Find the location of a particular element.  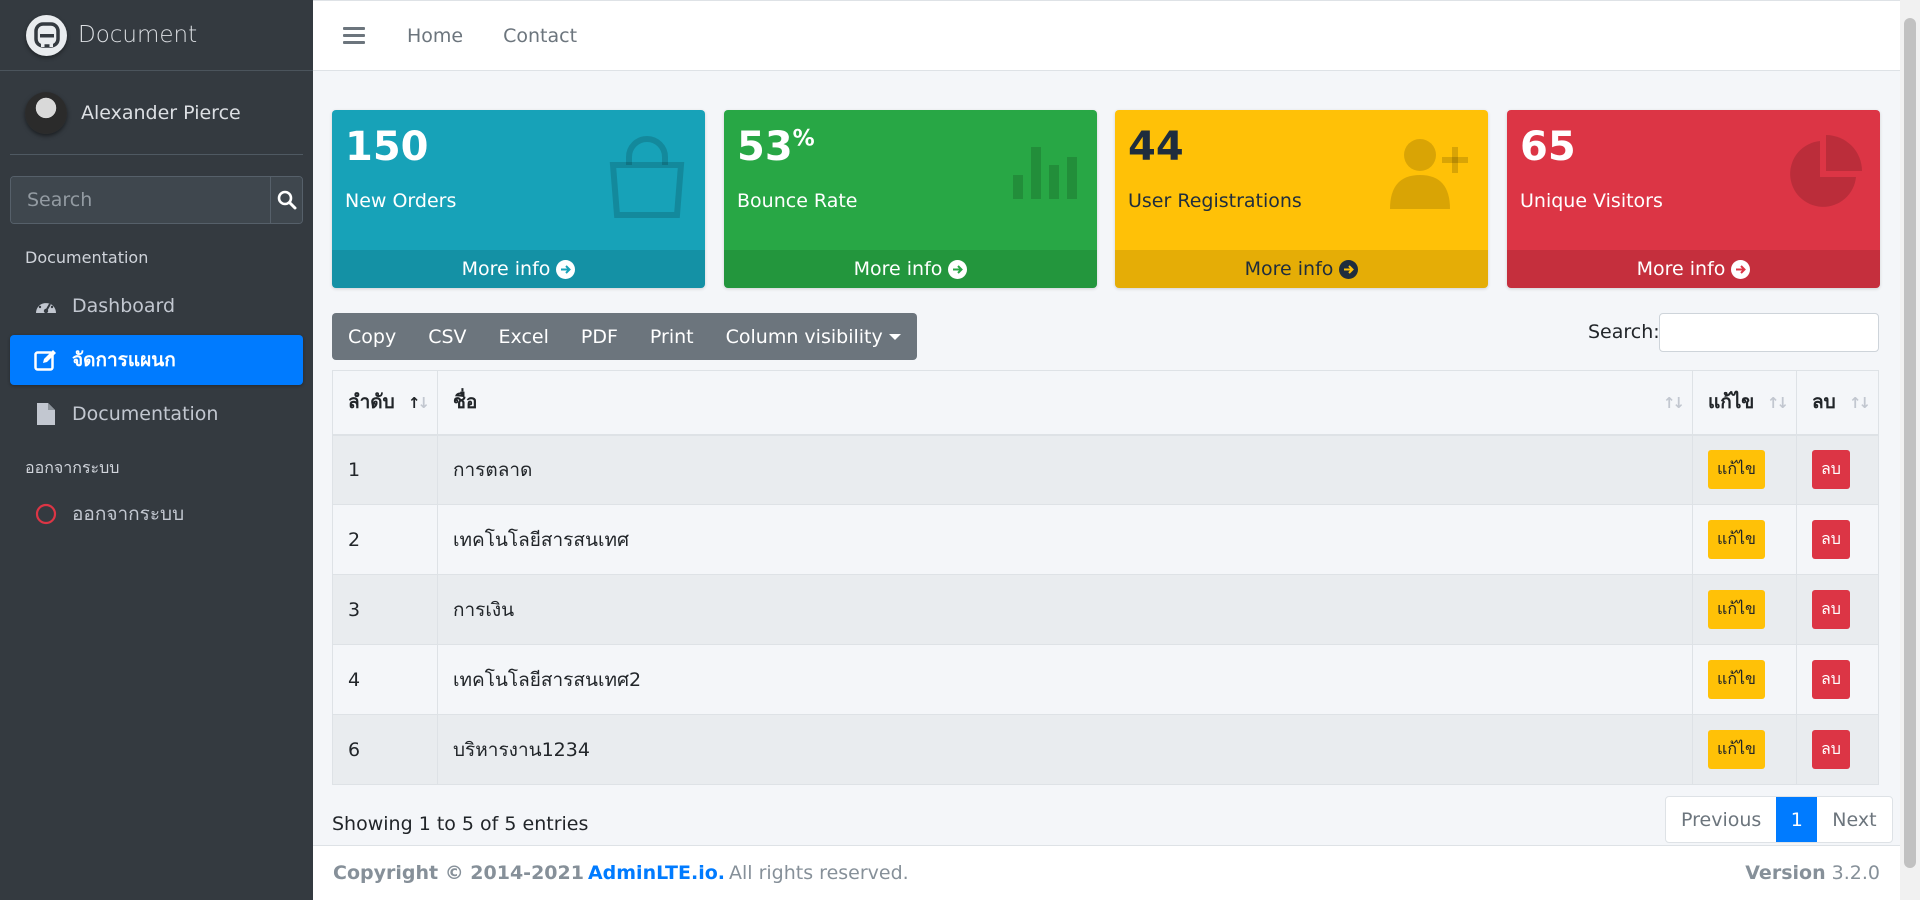

stat-label: Bounce Rate is located at coordinates (797, 201).